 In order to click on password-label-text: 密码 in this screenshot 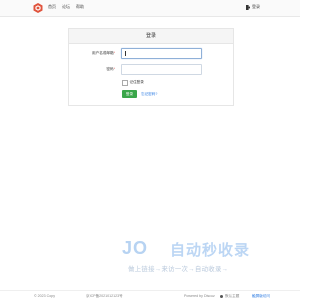, I will do `click(110, 69)`.